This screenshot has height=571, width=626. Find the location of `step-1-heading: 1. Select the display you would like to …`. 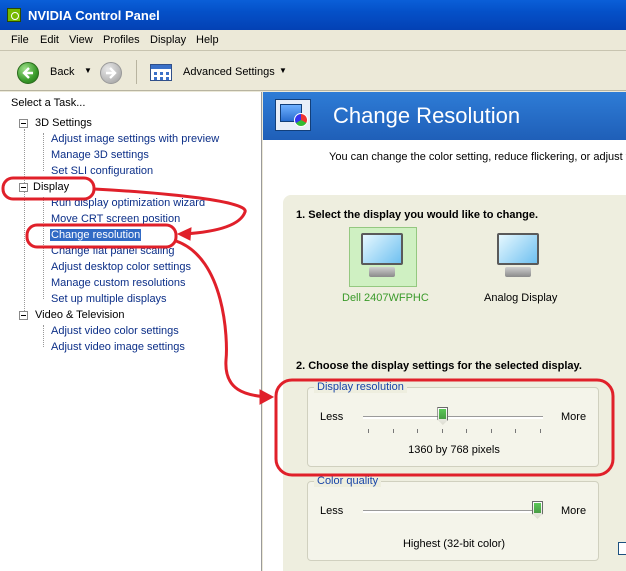

step-1-heading: 1. Select the display you would like to … is located at coordinates (417, 215).